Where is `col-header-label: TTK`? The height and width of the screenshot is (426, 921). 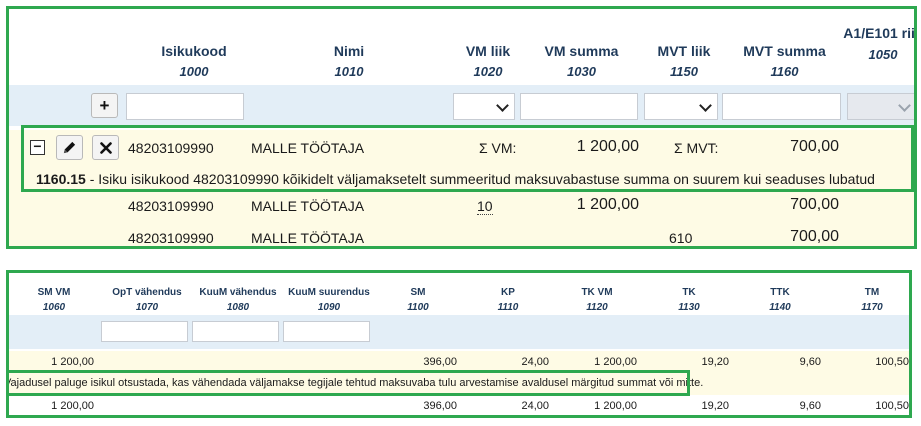
col-header-label: TTK is located at coordinates (780, 292).